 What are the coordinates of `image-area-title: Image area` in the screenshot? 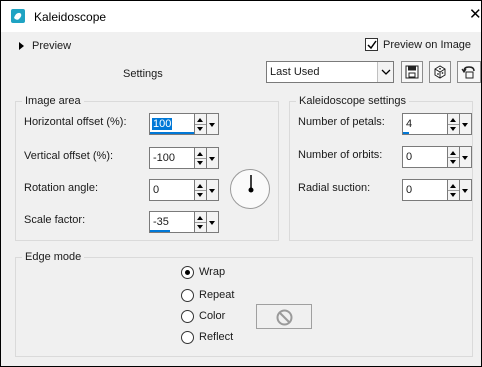 It's located at (53, 101).